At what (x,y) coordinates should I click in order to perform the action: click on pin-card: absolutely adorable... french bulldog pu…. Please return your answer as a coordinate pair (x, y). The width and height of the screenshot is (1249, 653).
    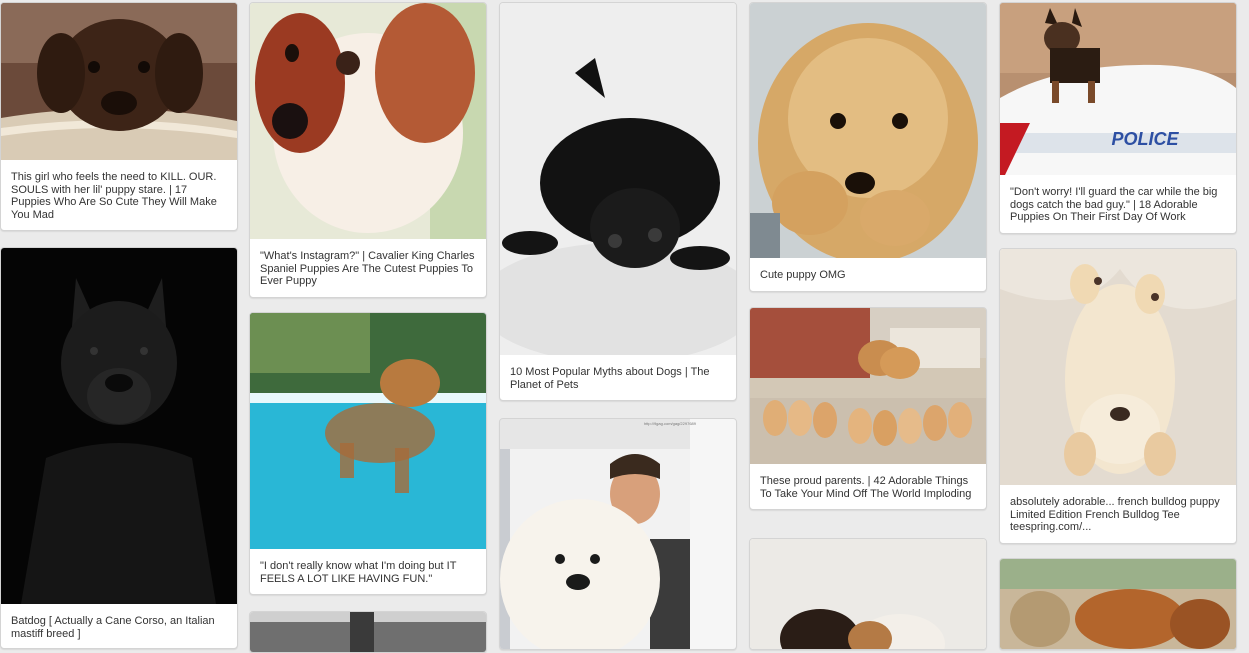
    Looking at the image, I should click on (1118, 396).